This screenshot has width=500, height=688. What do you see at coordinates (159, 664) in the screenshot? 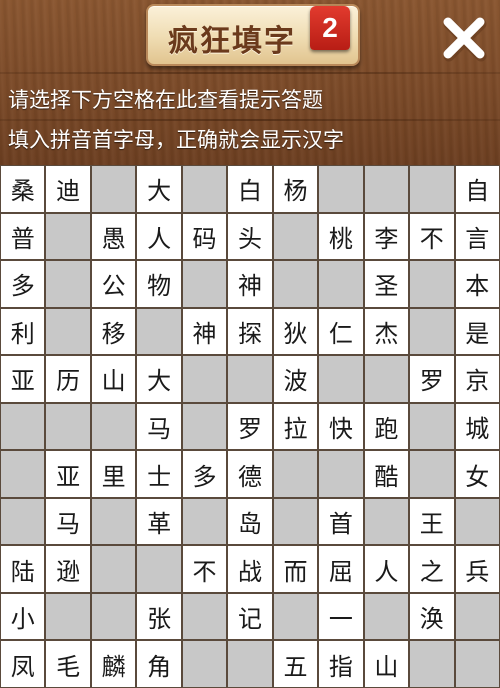
I see `grid-cell: 角` at bounding box center [159, 664].